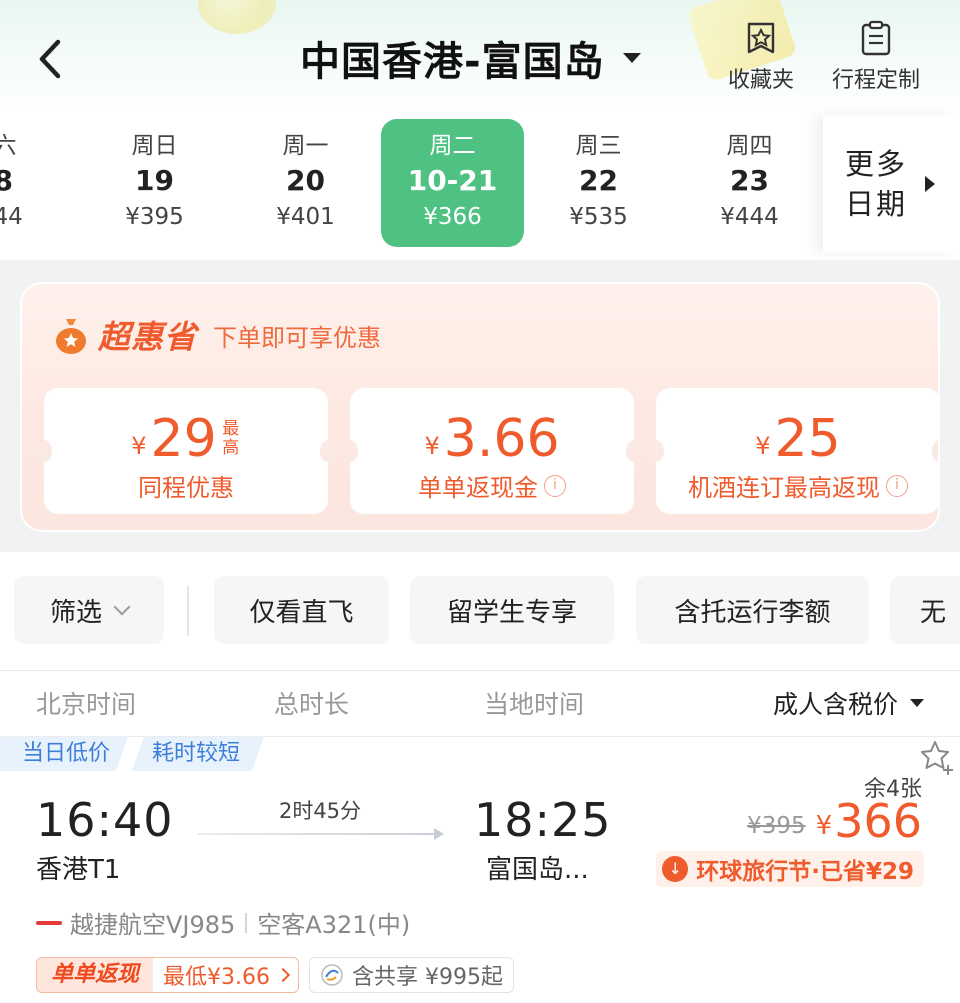 The image size is (960, 1003). I want to click on chip-label: 留学生专享, so click(511, 612).